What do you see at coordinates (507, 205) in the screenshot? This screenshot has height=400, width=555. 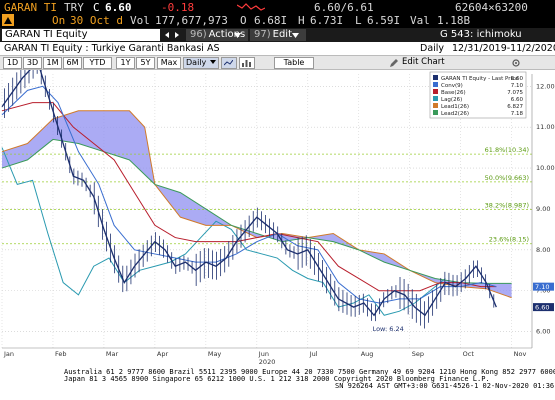 I see `fib-level-label: 38.2%(8.987)` at bounding box center [507, 205].